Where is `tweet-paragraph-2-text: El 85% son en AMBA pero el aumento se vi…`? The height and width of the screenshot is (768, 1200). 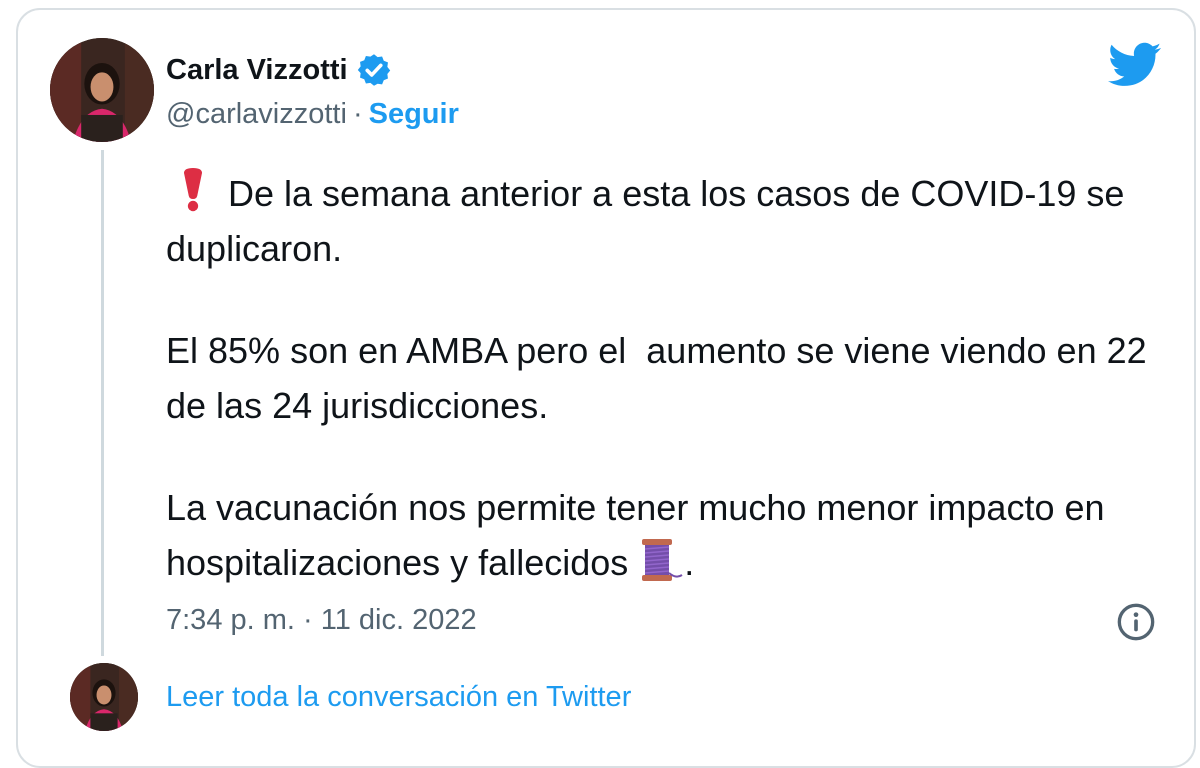 tweet-paragraph-2-text: El 85% son en AMBA pero el aumento se vi… is located at coordinates (661, 378).